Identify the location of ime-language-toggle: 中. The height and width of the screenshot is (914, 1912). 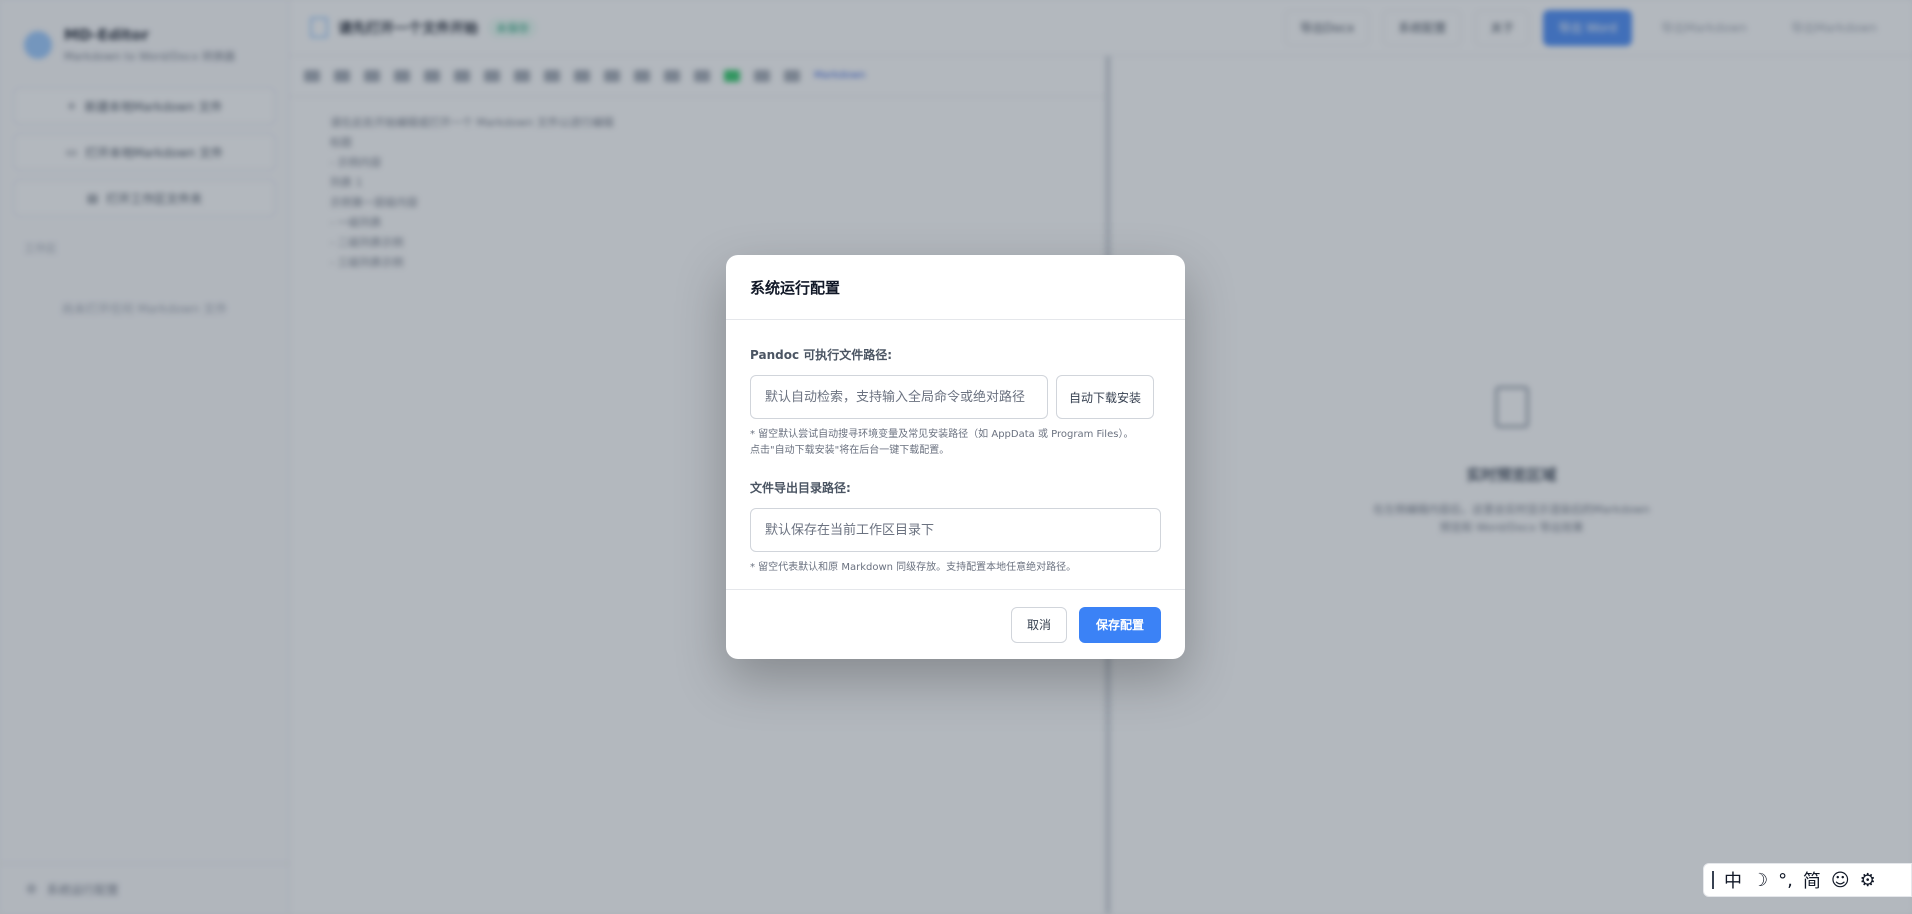
(1733, 880).